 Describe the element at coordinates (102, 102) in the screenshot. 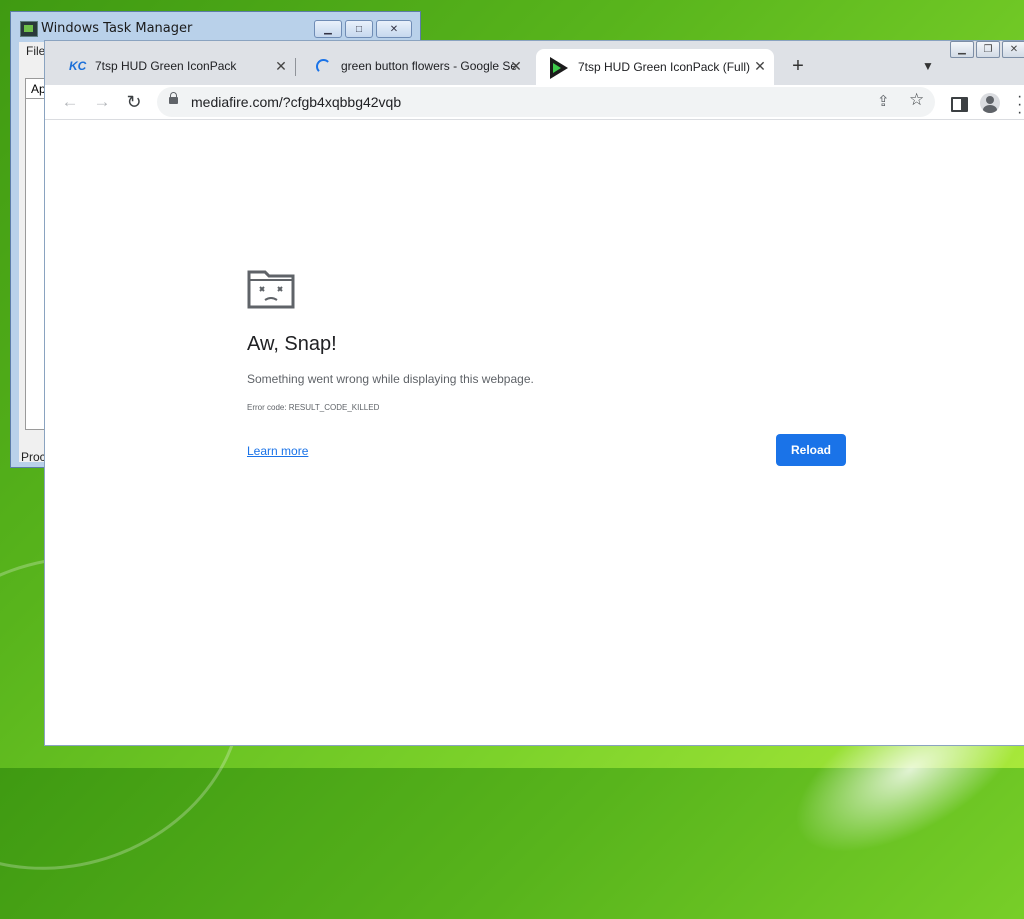

I see `forward-arrow-icon: →` at that location.